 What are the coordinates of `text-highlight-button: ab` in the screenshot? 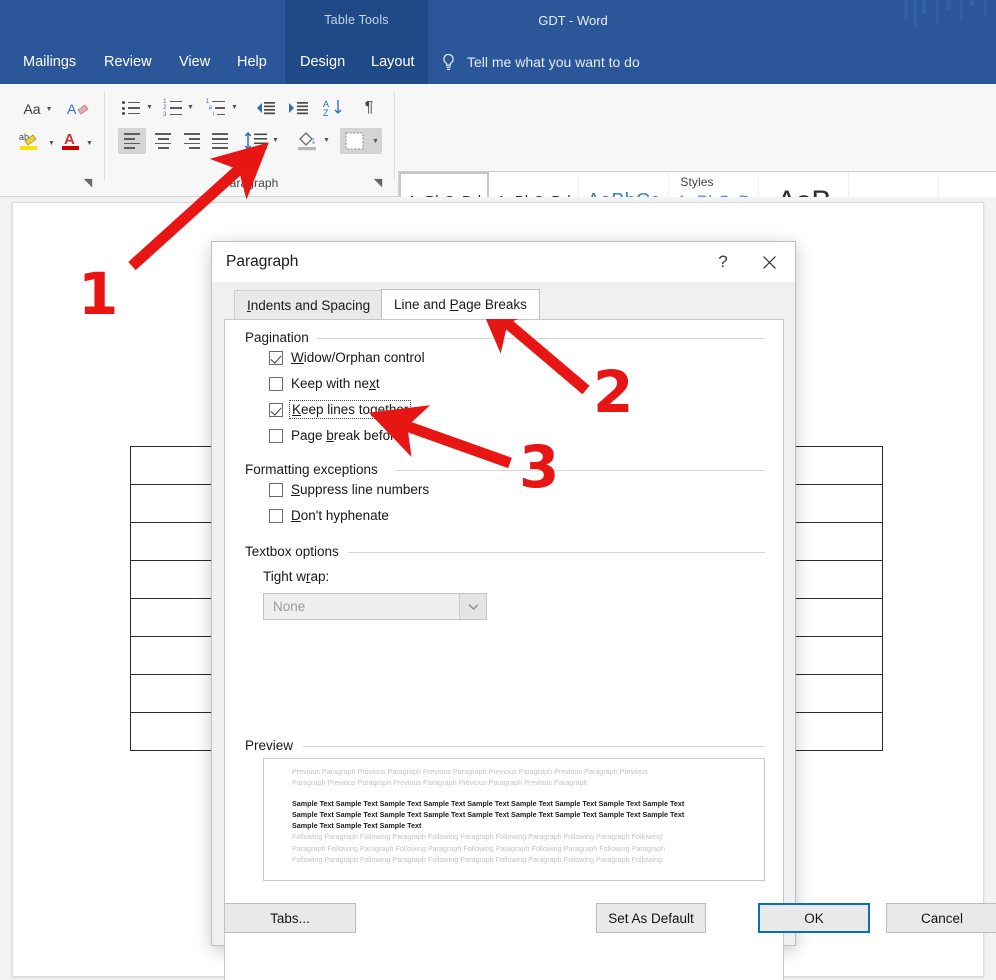 It's located at (29, 141).